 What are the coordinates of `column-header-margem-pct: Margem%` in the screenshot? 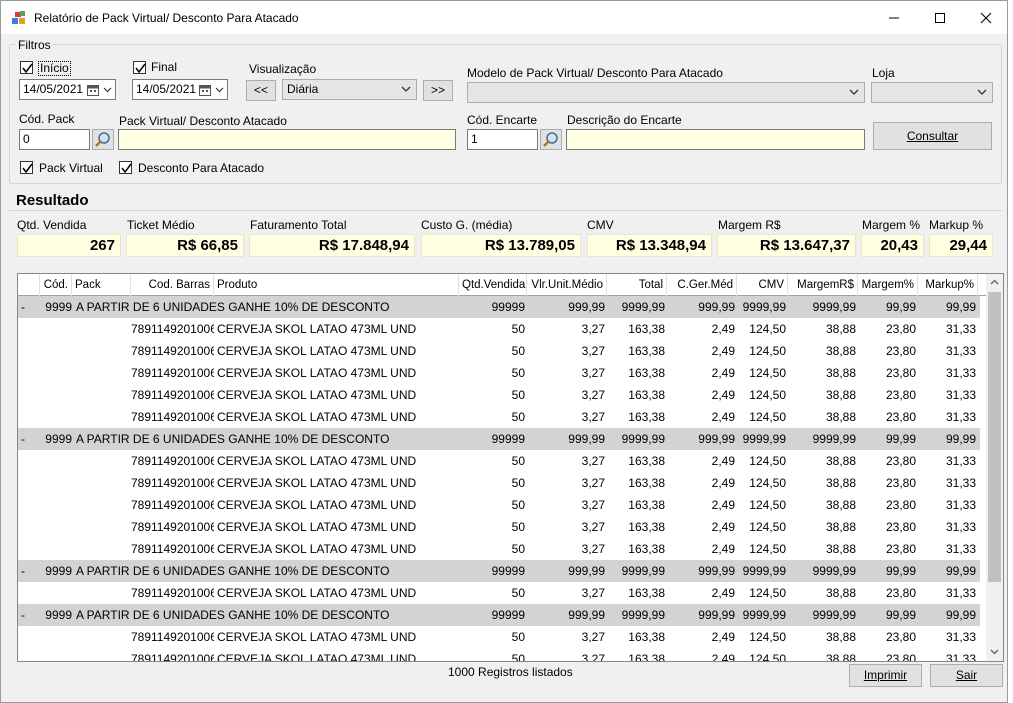 It's located at (888, 285).